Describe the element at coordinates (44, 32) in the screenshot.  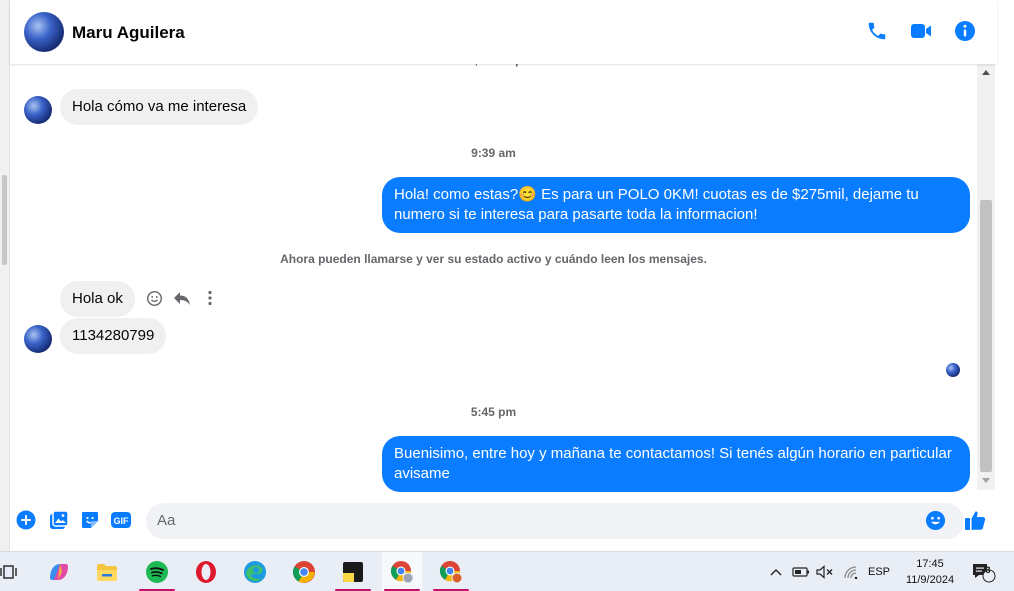
I see `contact-avatar` at that location.